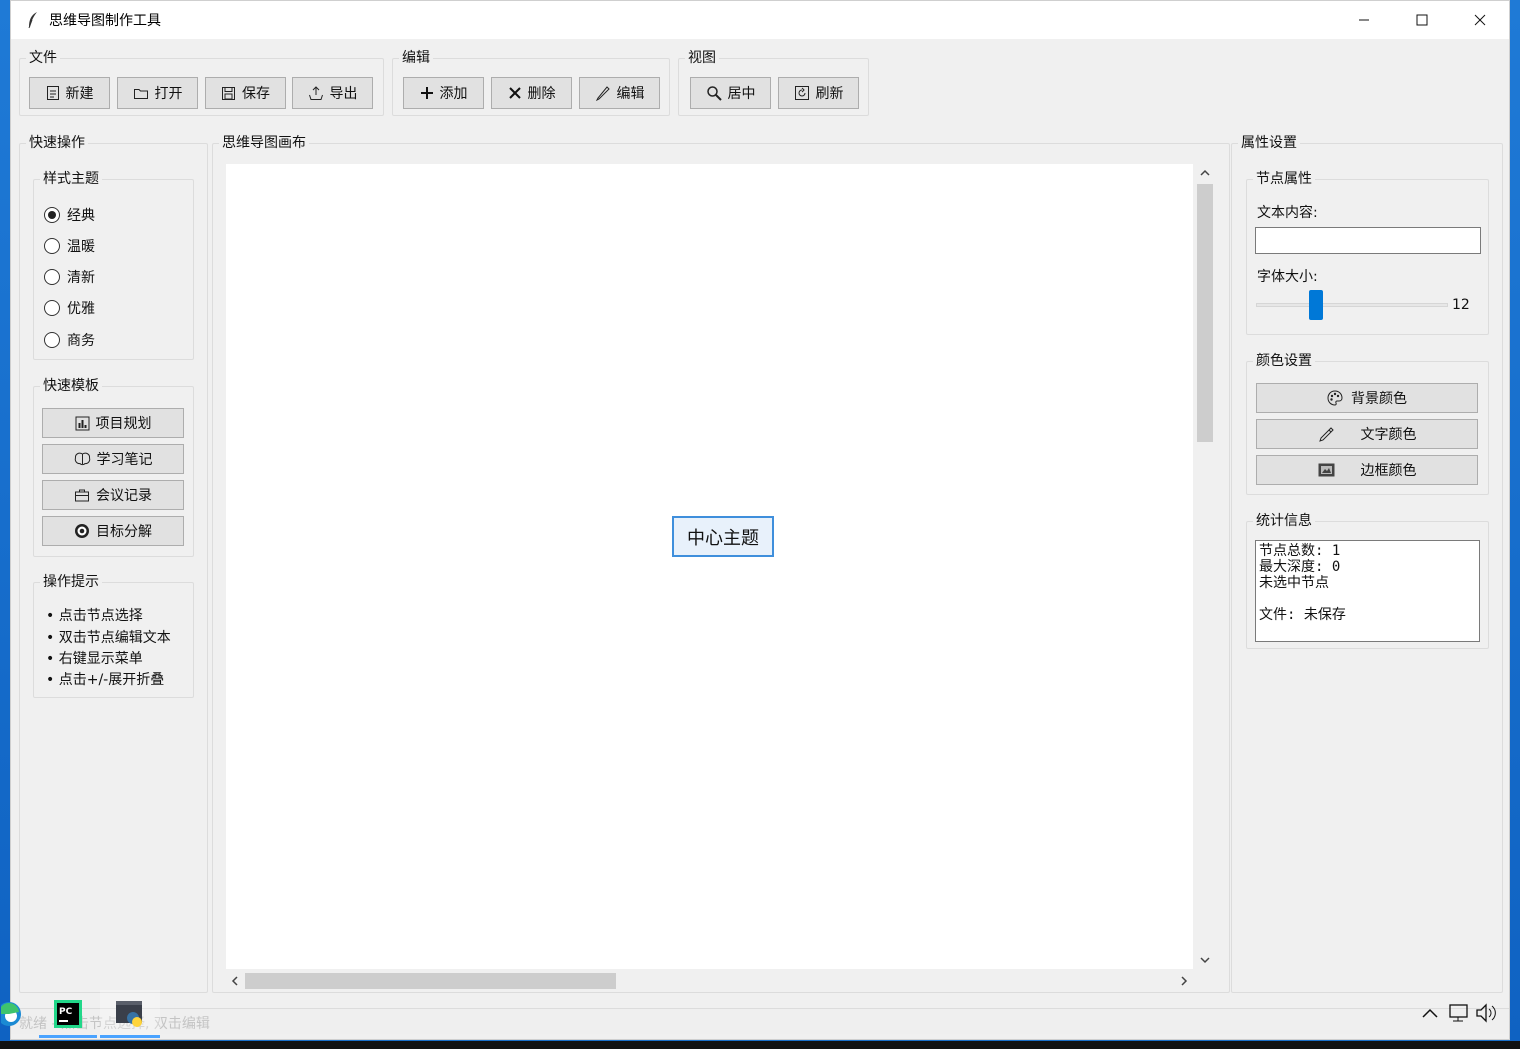 The width and height of the screenshot is (1520, 1049). I want to click on text-color-label: 文字颜色, so click(1388, 435).